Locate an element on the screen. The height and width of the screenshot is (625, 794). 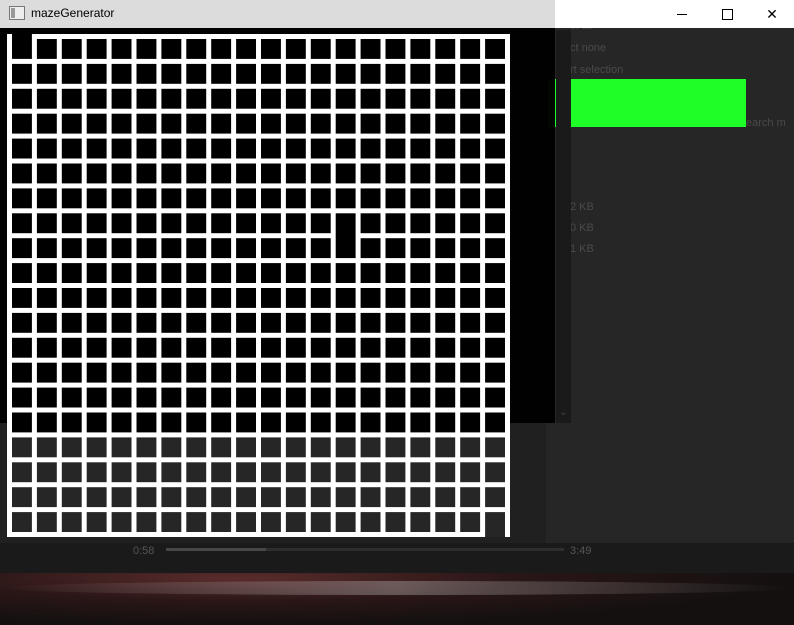
window-title: mazeGenerator is located at coordinates (73, 13).